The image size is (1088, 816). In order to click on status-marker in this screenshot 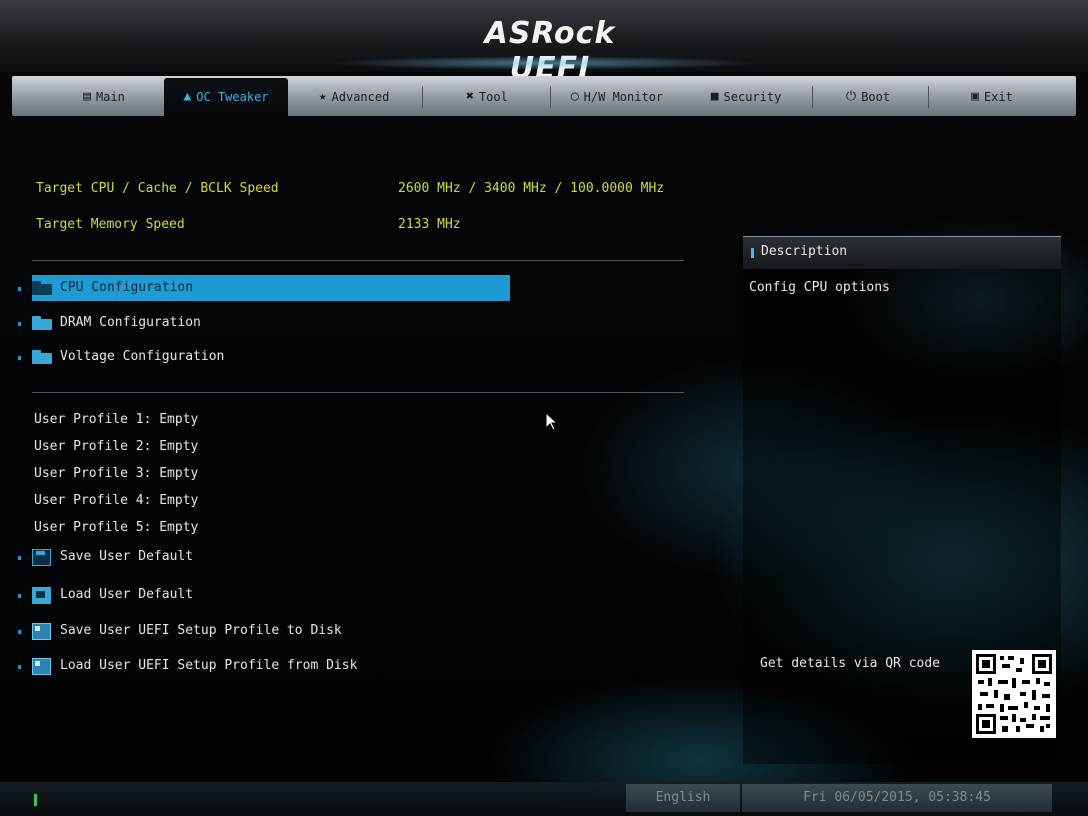, I will do `click(35, 800)`.